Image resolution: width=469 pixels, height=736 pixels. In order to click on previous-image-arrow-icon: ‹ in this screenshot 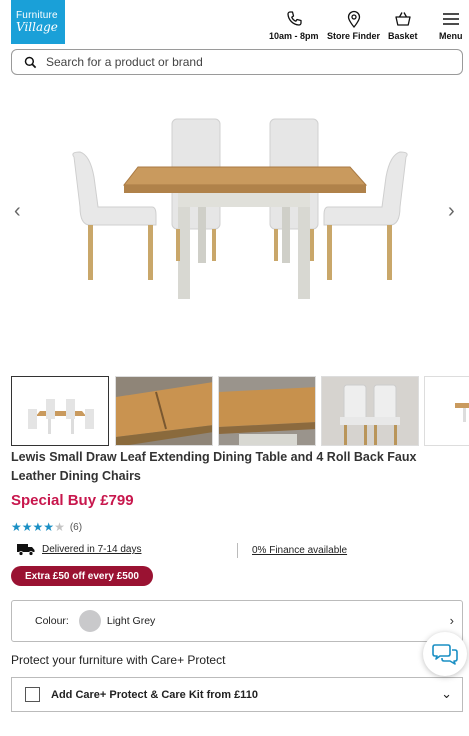, I will do `click(17, 211)`.